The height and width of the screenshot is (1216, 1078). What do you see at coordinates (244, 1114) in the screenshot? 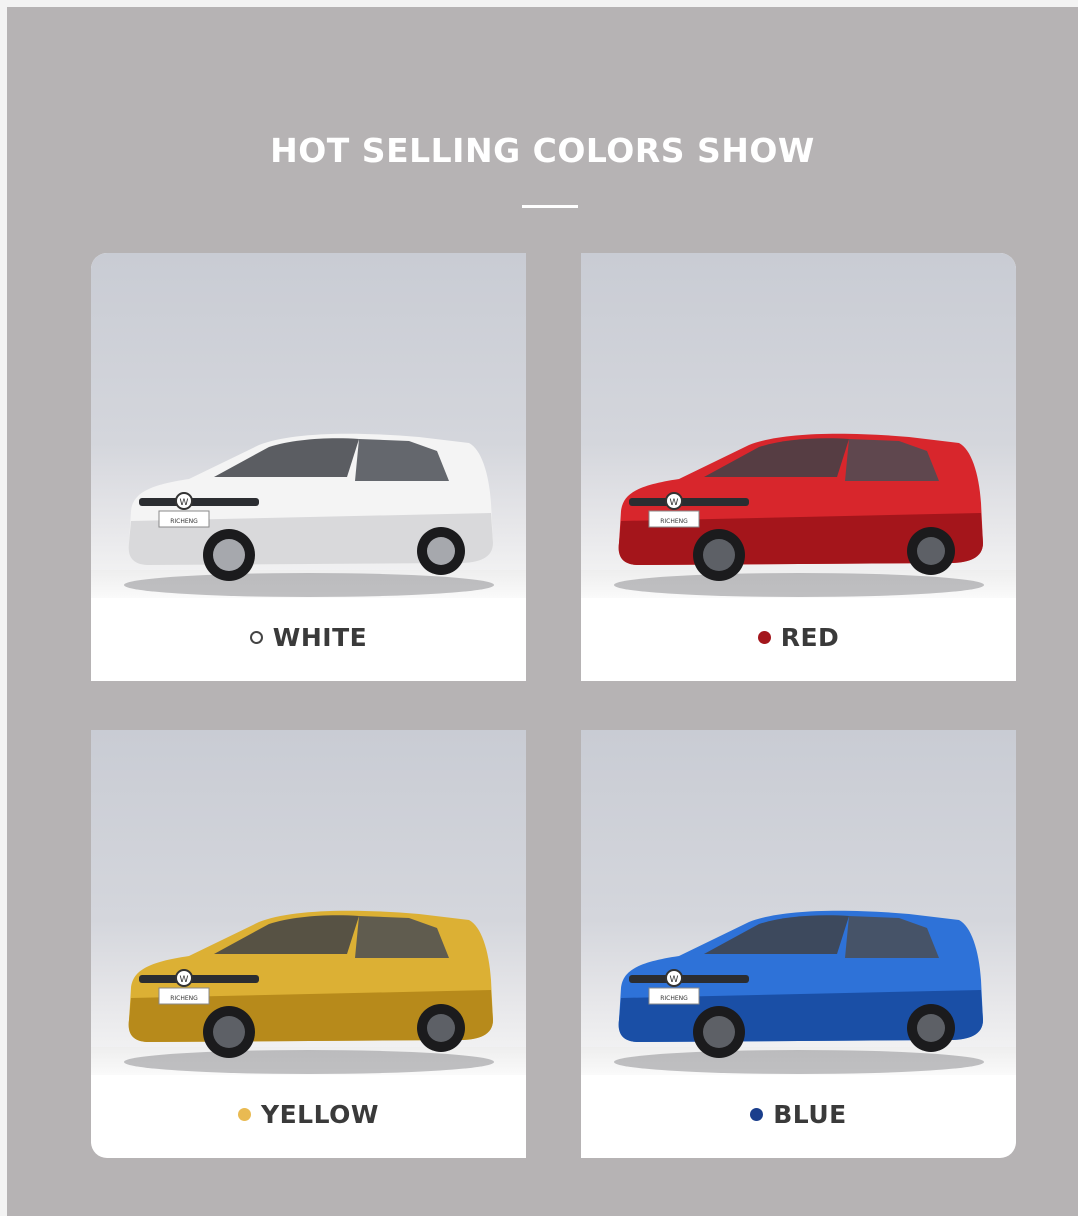
I see `yellow-dot-icon` at bounding box center [244, 1114].